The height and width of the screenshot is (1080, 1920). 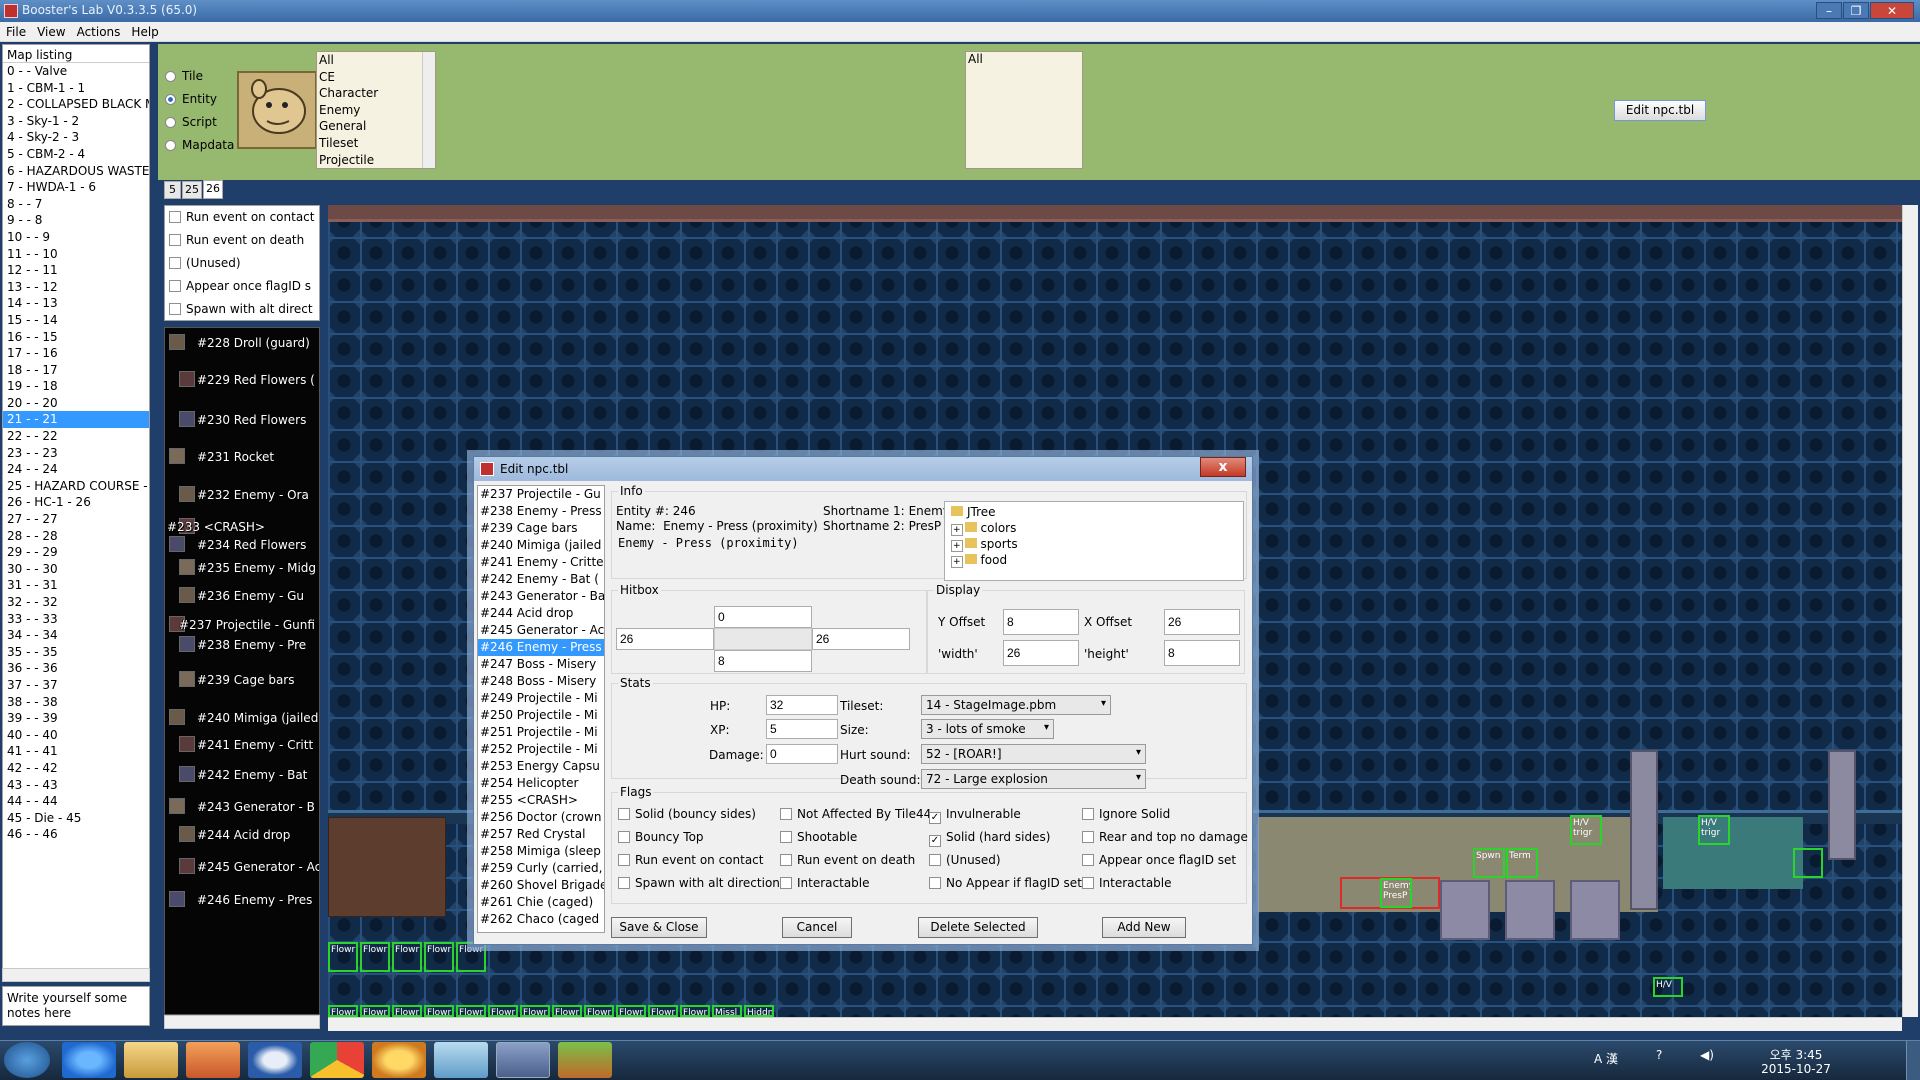 I want to click on category-item: CE, so click(x=376, y=77).